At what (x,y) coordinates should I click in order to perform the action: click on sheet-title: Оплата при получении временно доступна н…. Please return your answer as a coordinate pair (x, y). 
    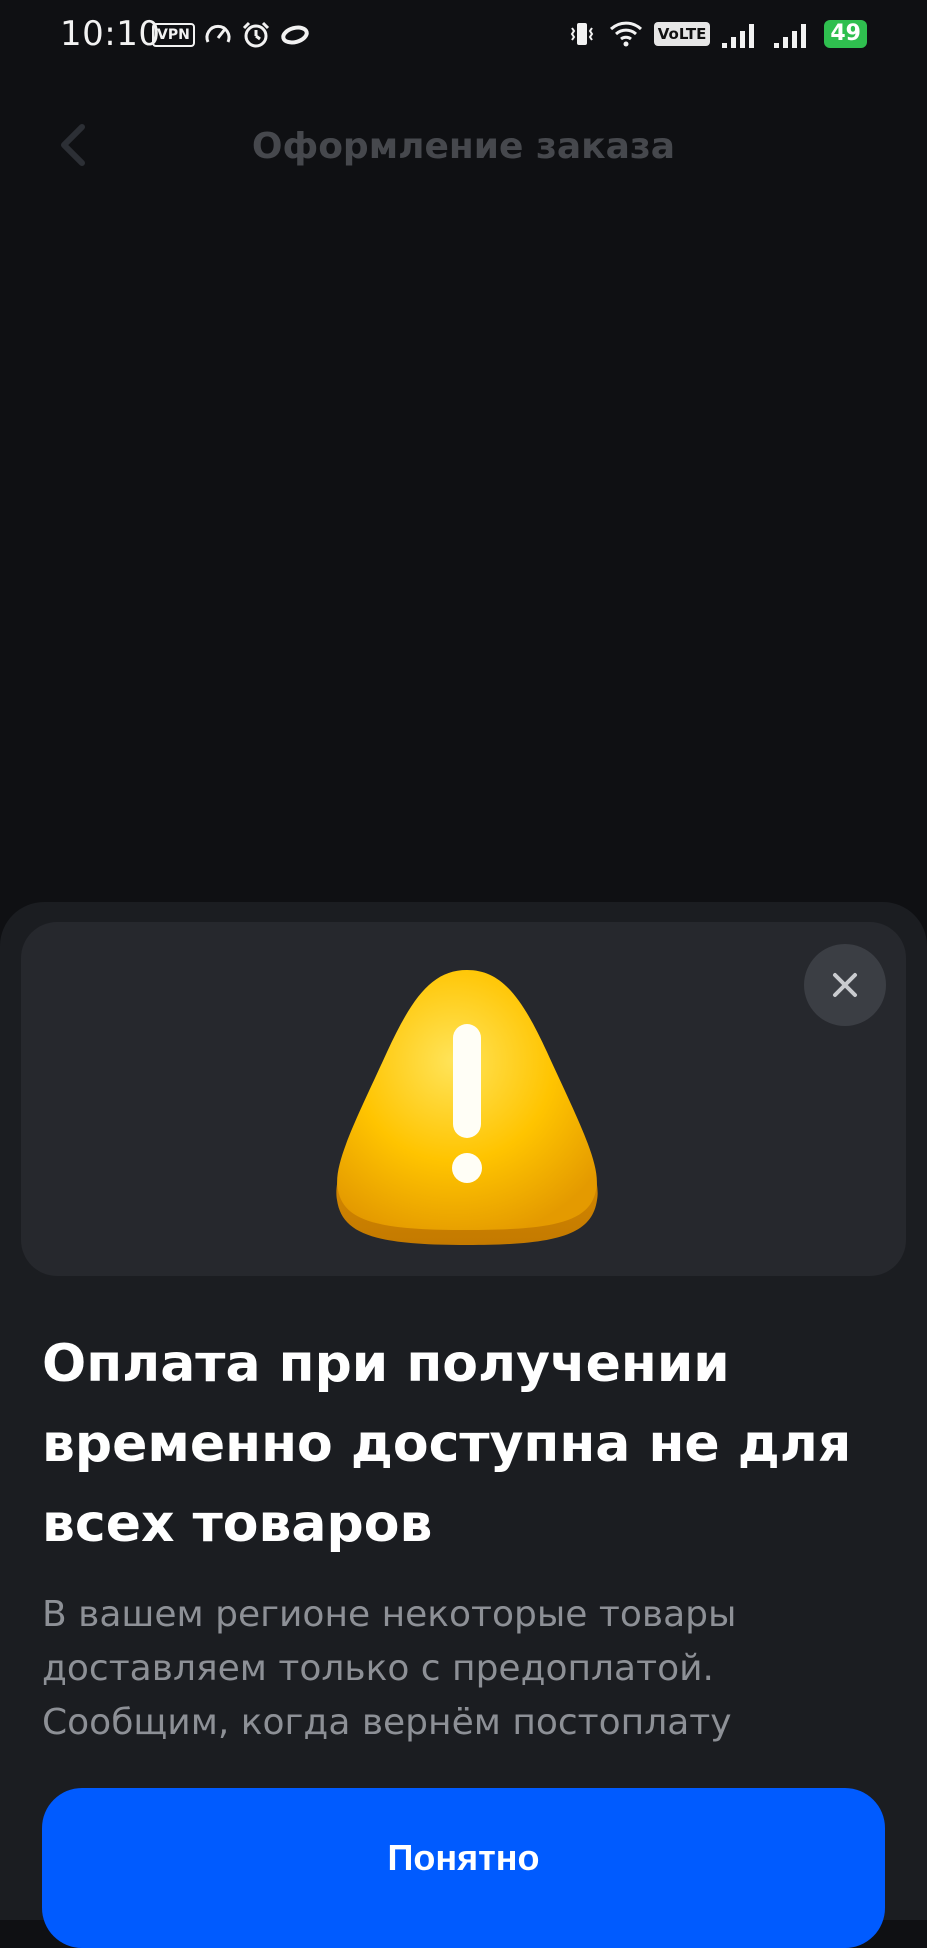
    Looking at the image, I should click on (447, 1444).